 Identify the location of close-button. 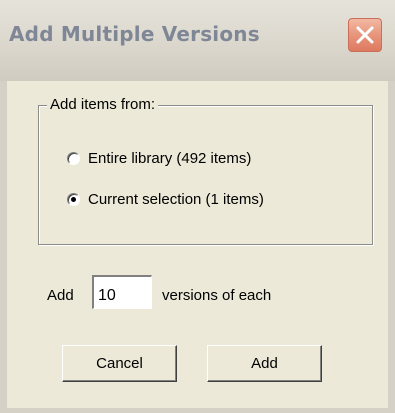
(365, 35).